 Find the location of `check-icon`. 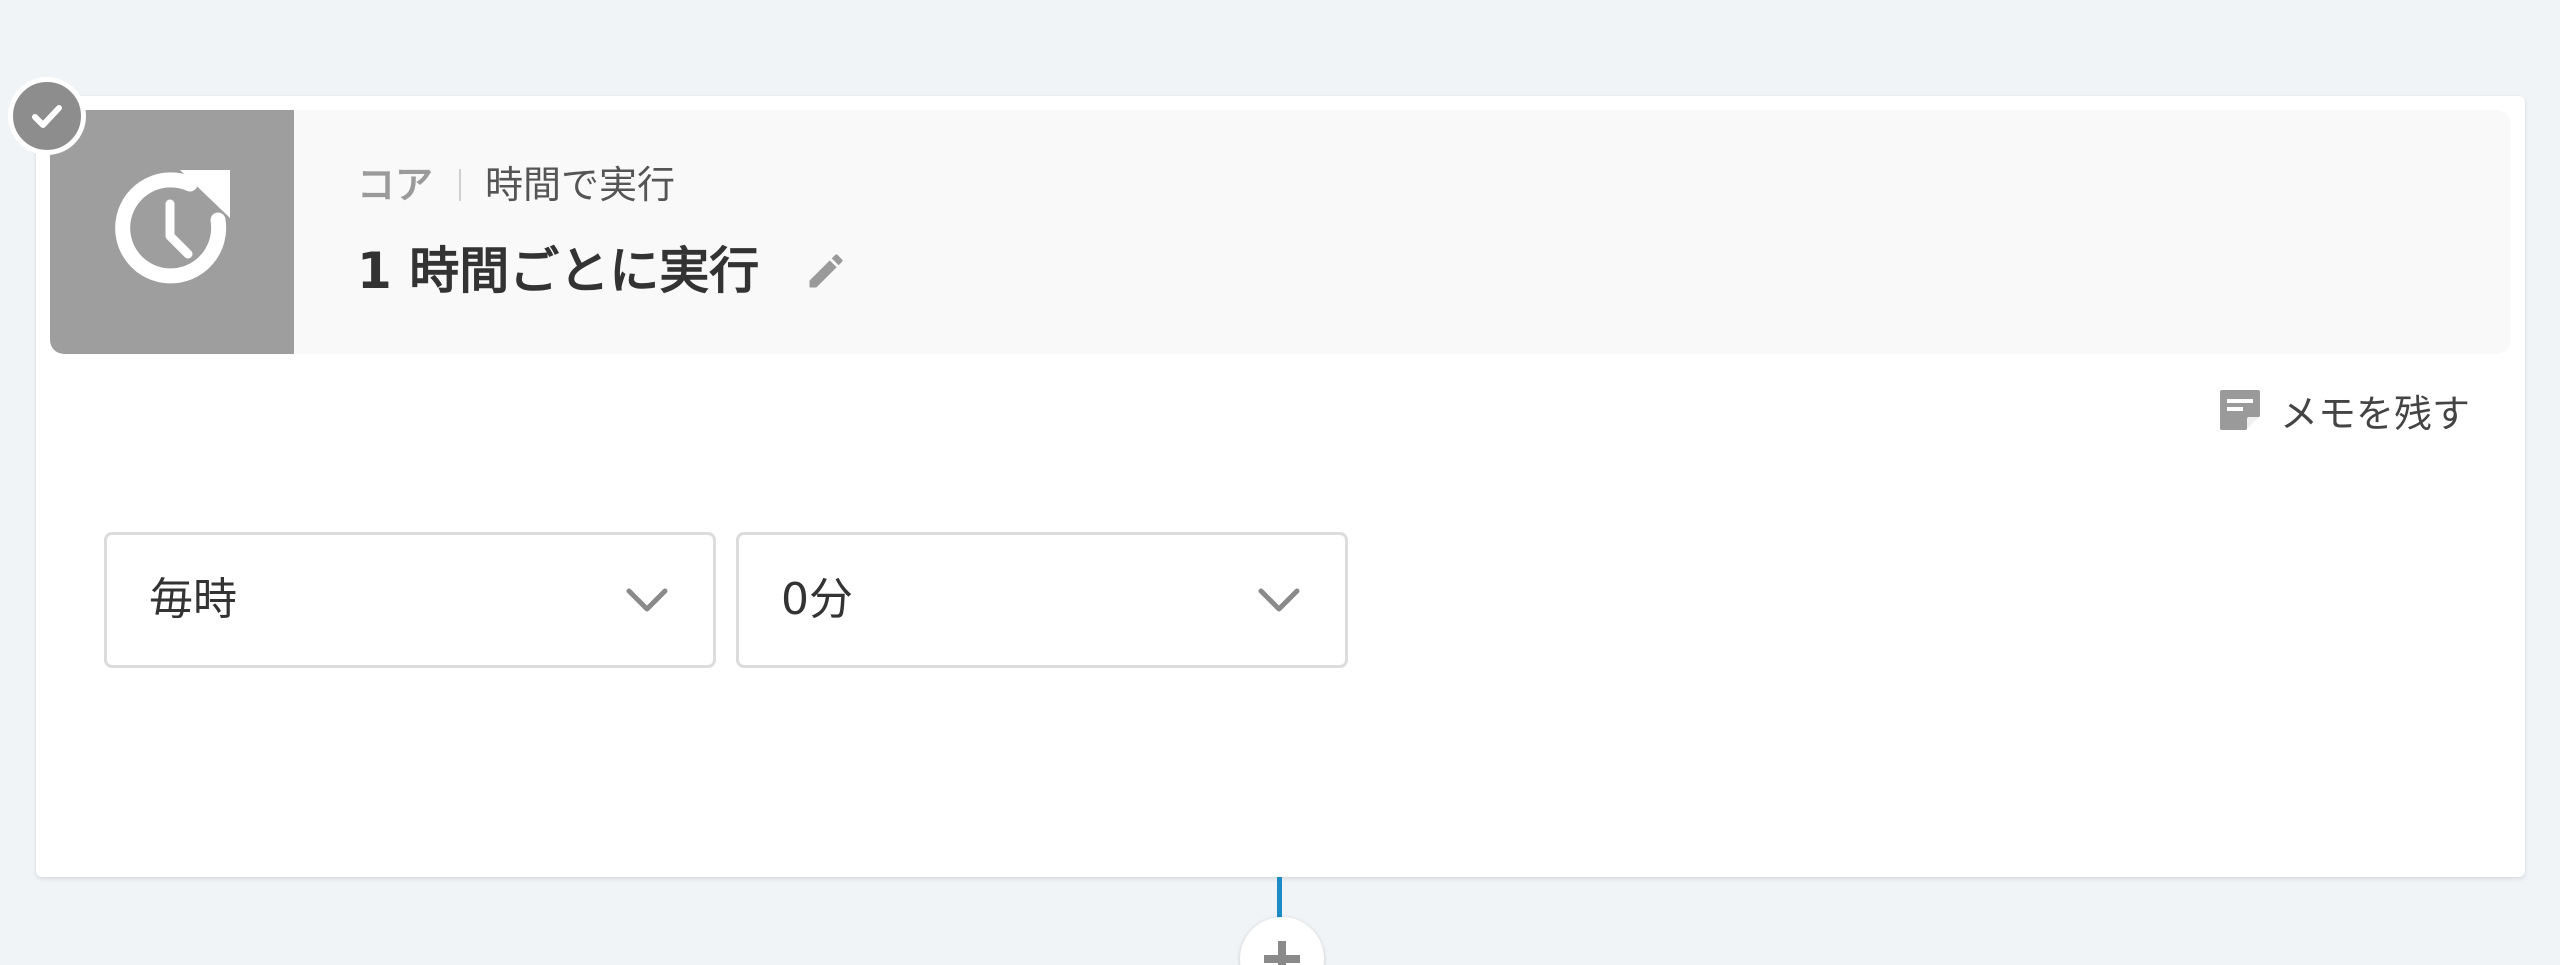

check-icon is located at coordinates (47, 116).